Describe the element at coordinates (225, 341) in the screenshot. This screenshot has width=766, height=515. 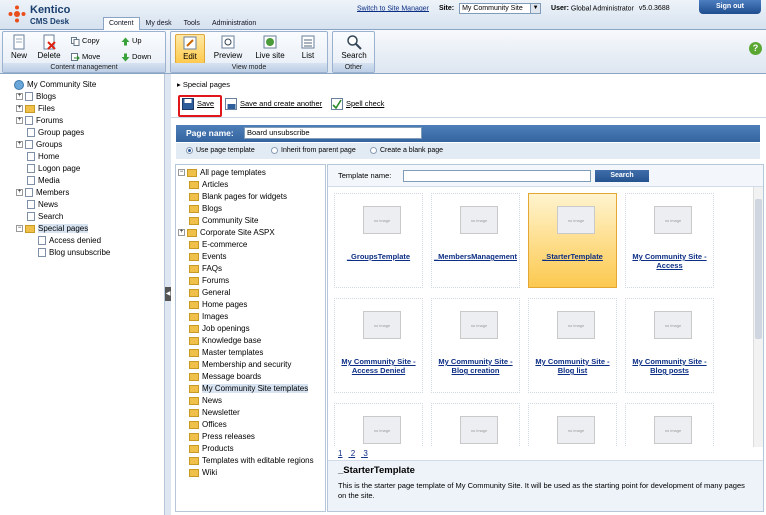
I see `category-item: Knowledge base` at that location.